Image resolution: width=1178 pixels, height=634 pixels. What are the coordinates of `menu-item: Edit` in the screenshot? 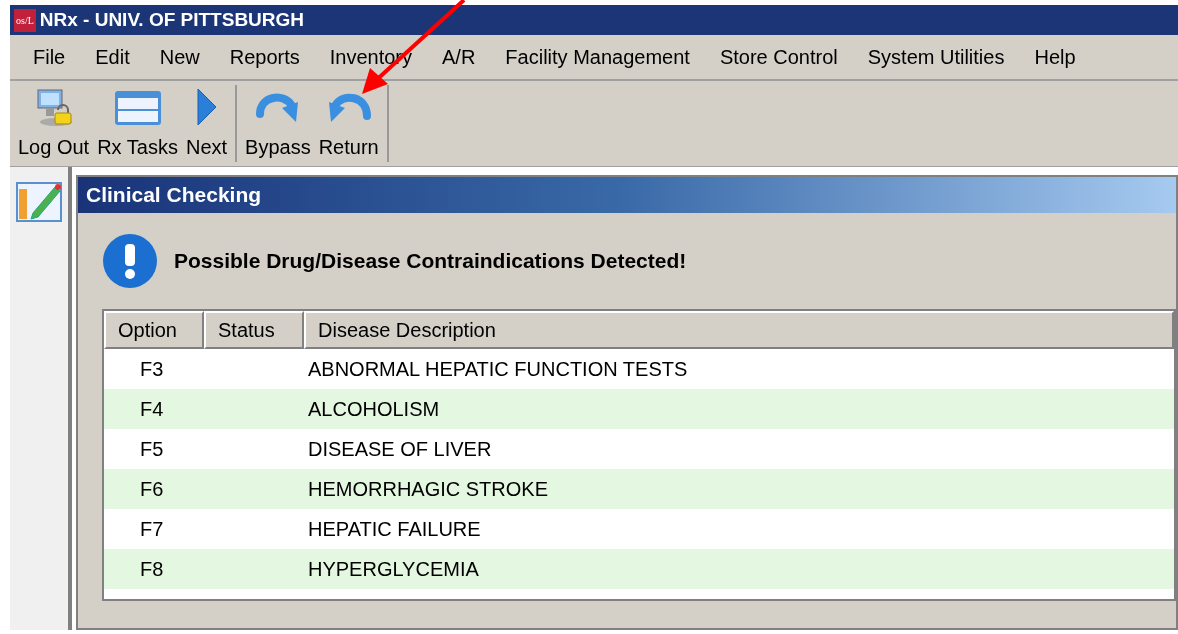 It's located at (112, 57).